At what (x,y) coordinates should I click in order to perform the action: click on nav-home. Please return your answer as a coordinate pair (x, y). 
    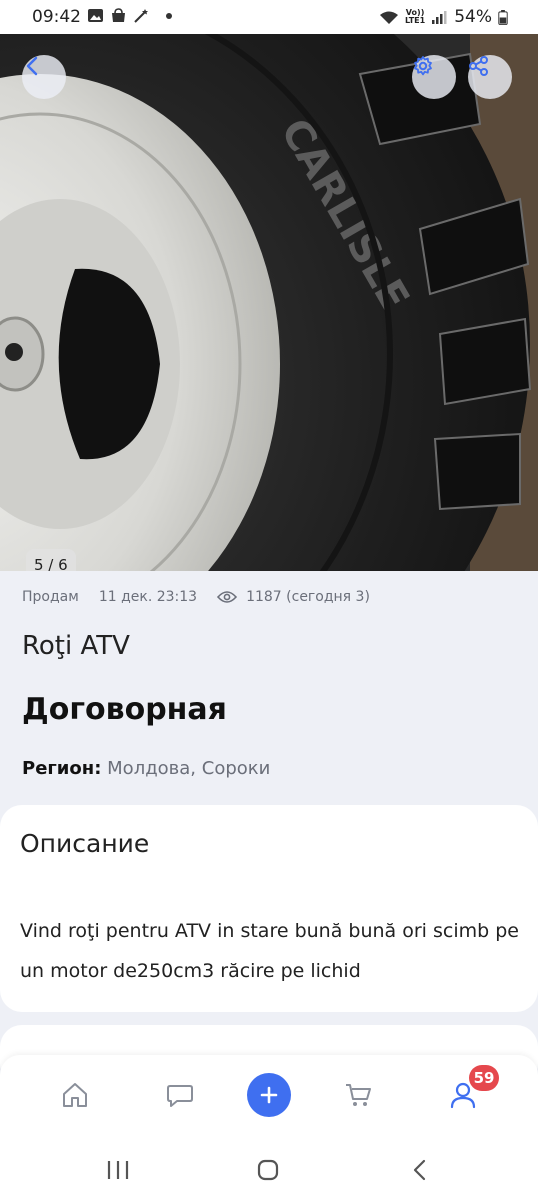
    Looking at the image, I should click on (75, 1095).